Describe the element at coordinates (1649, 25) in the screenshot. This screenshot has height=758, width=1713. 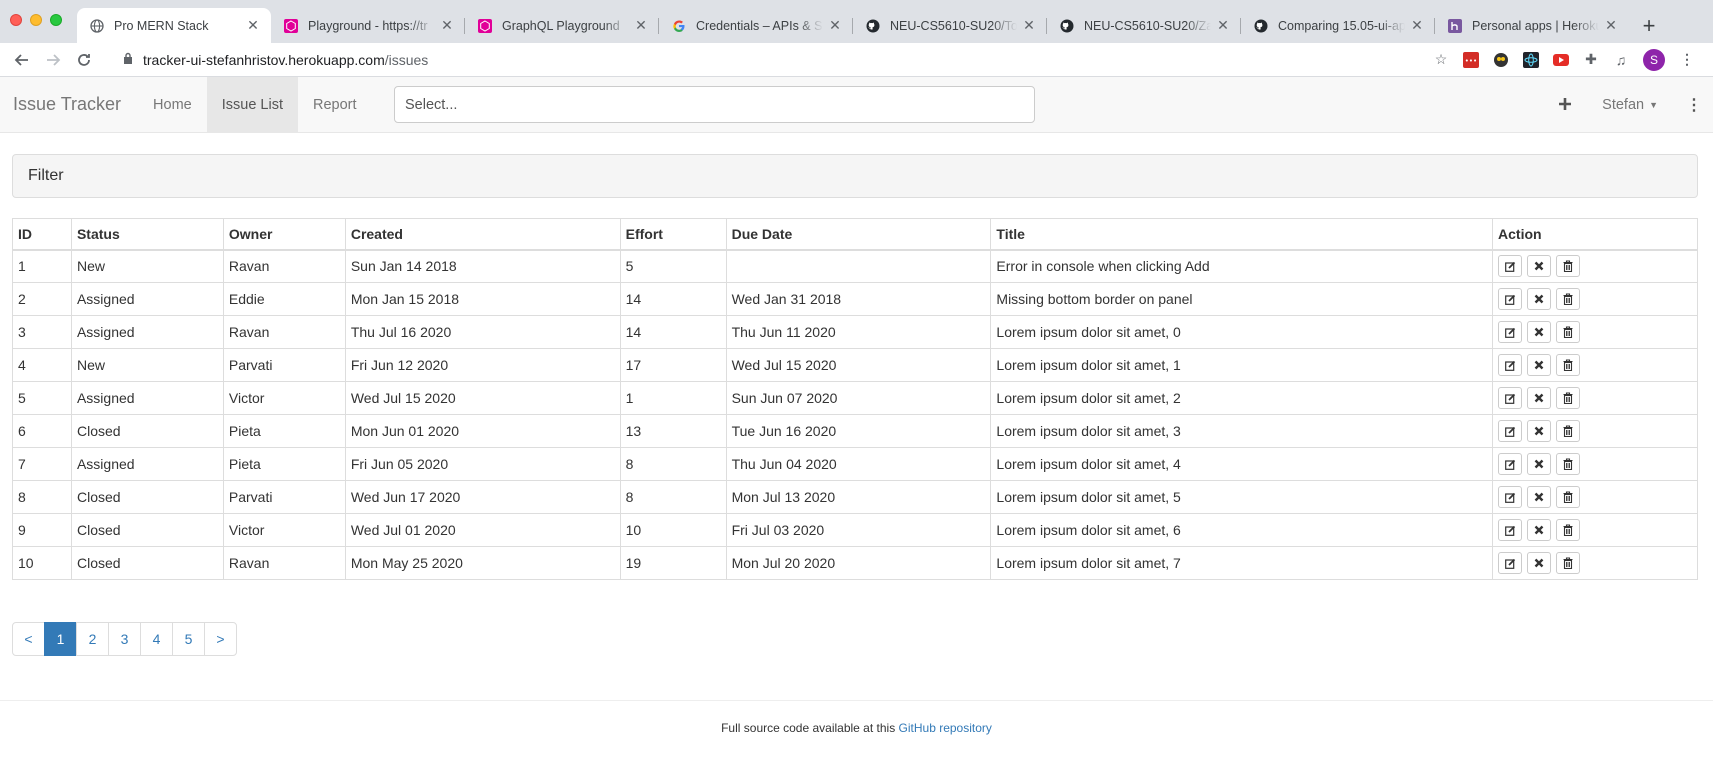
I see `new-tab-button: +` at that location.